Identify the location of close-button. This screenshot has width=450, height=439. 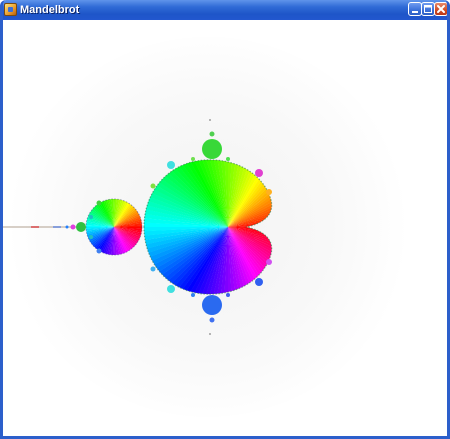
(440, 9).